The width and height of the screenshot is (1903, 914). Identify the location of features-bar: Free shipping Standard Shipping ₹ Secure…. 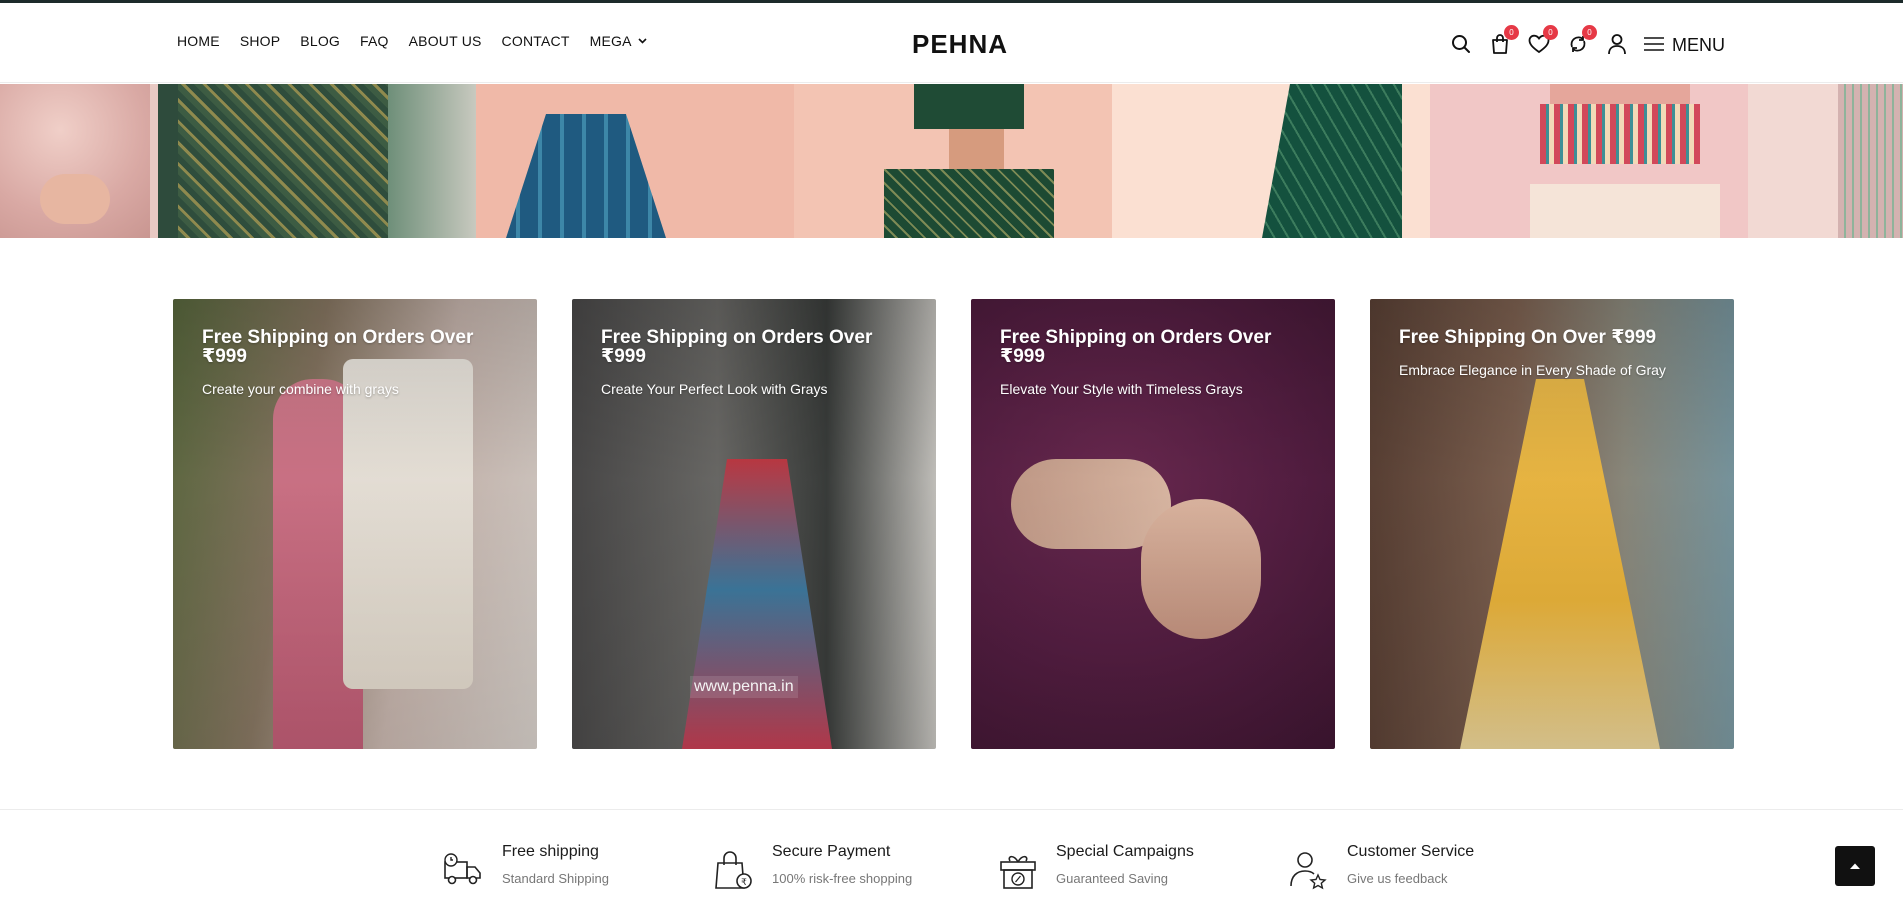
(951, 861).